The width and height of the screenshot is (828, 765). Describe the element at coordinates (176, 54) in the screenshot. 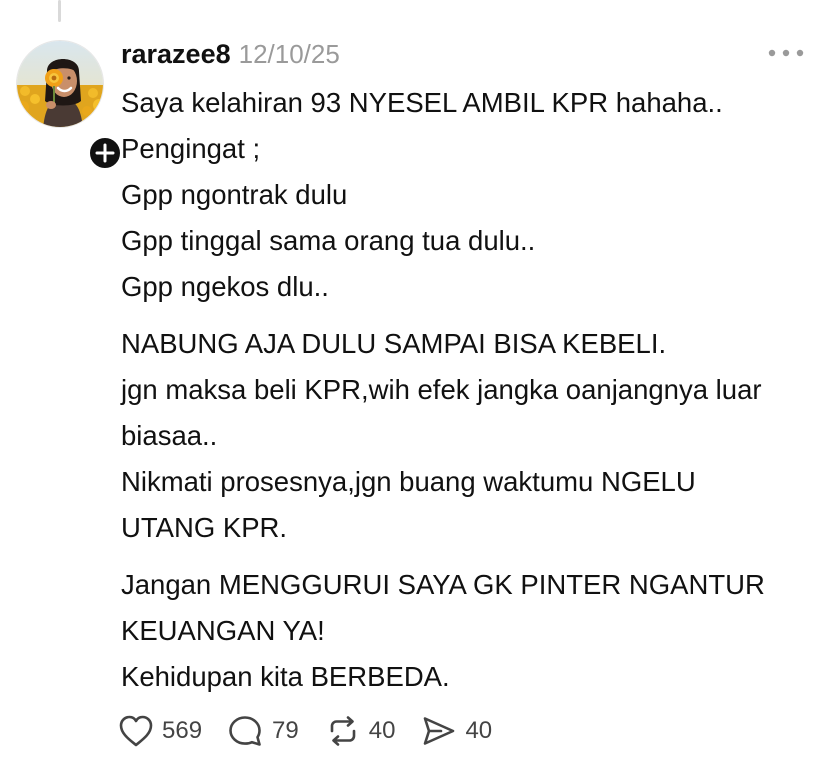

I see `username: rarazee8` at that location.